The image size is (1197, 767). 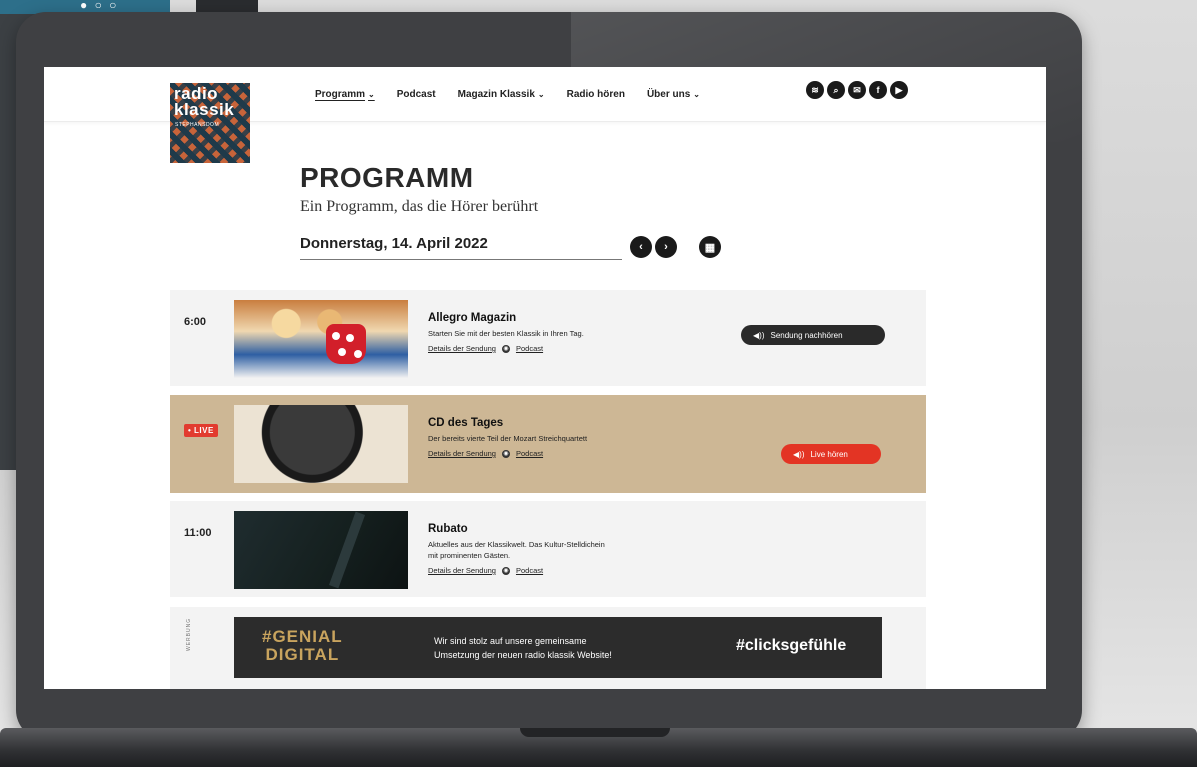 What do you see at coordinates (99, 6) in the screenshot?
I see `background-dots: ● ○ ○` at bounding box center [99, 6].